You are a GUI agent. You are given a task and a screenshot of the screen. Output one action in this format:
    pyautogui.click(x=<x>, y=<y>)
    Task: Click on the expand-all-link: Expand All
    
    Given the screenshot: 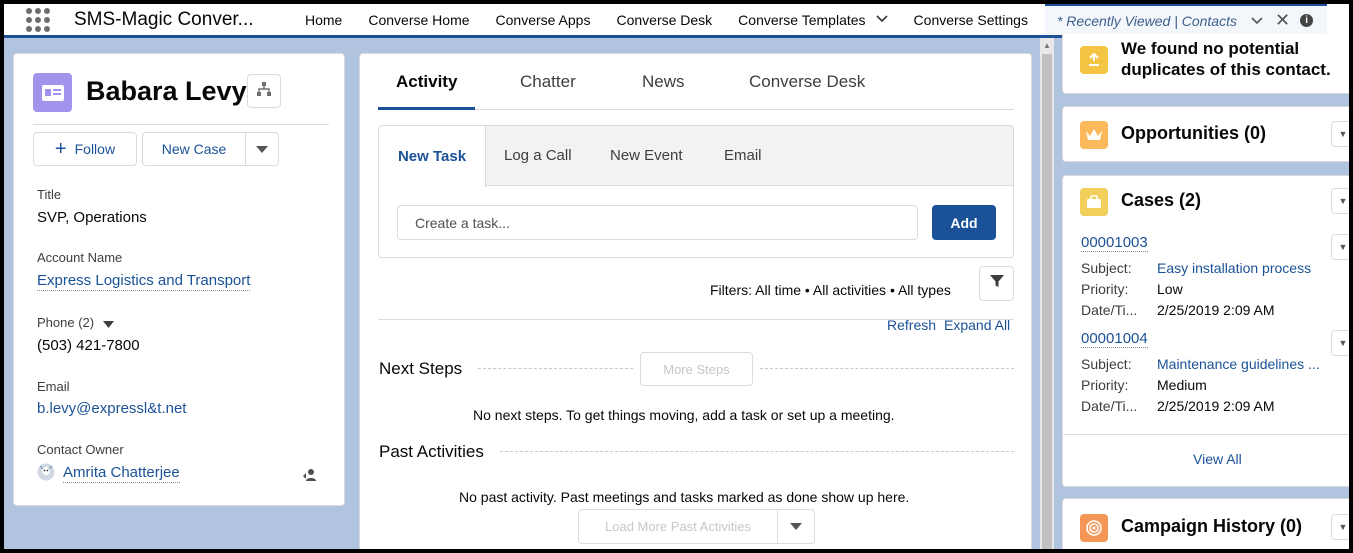 What is the action you would take?
    pyautogui.click(x=977, y=325)
    